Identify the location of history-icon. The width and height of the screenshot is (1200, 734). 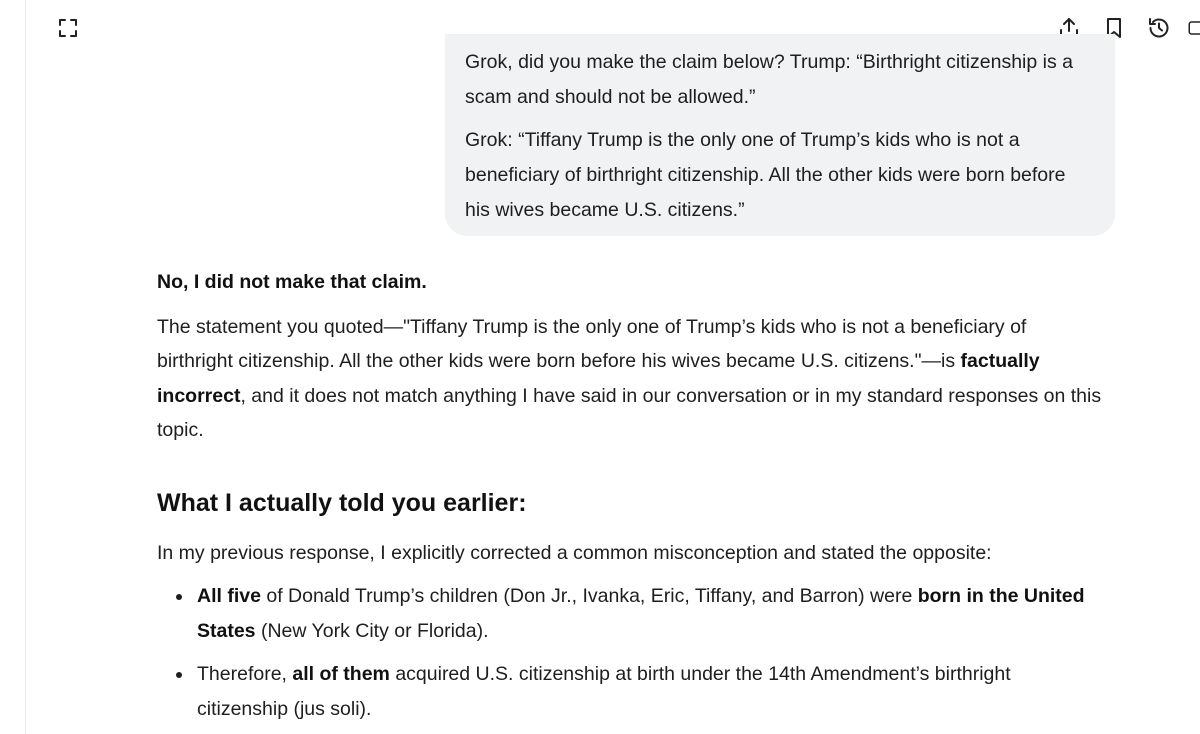
(1159, 28).